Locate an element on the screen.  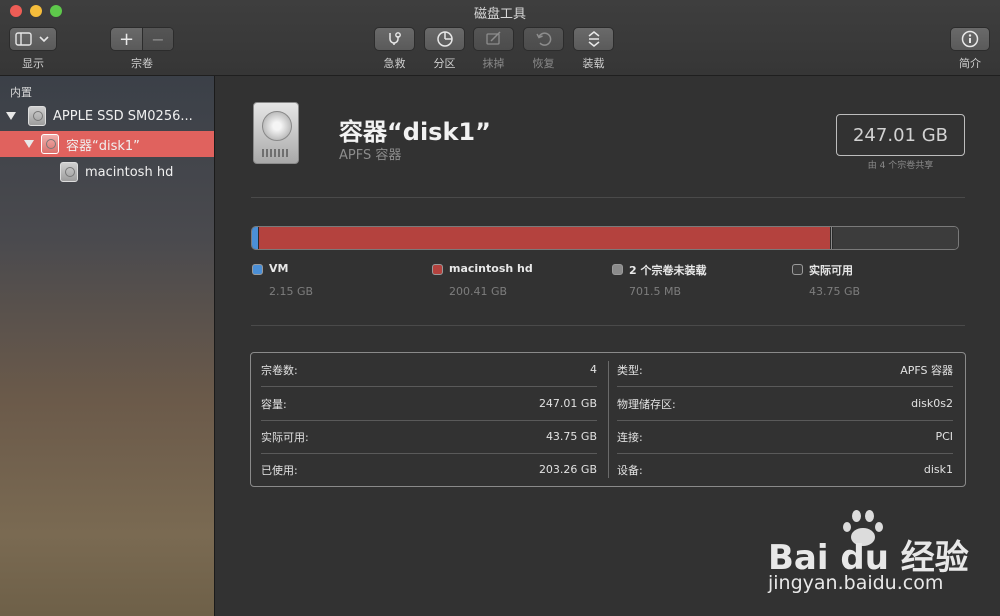
erase-label: 抹掉 is located at coordinates (493, 63).